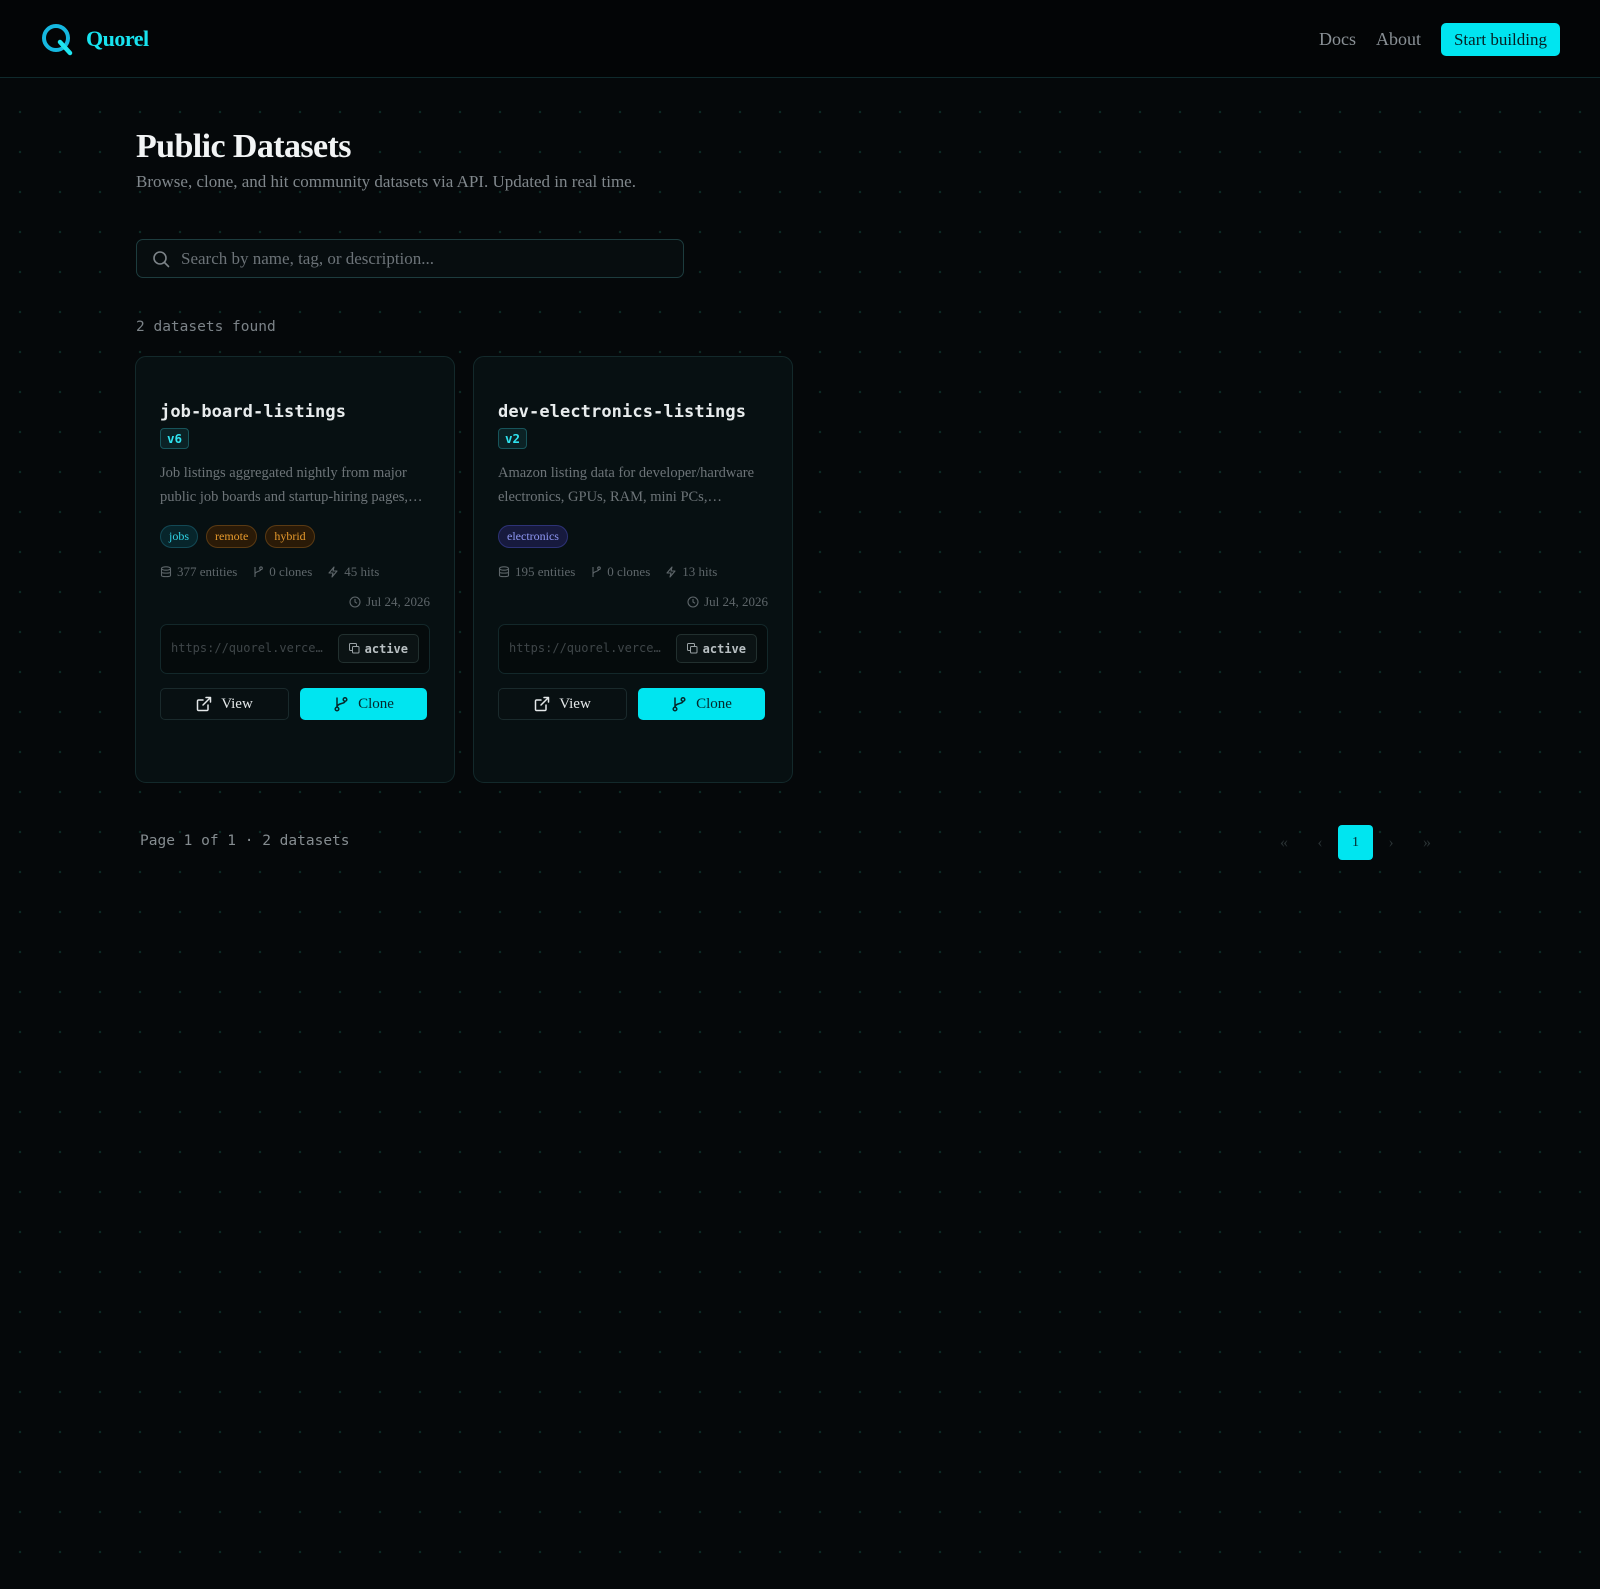  I want to click on tag-list: electronics, so click(633, 536).